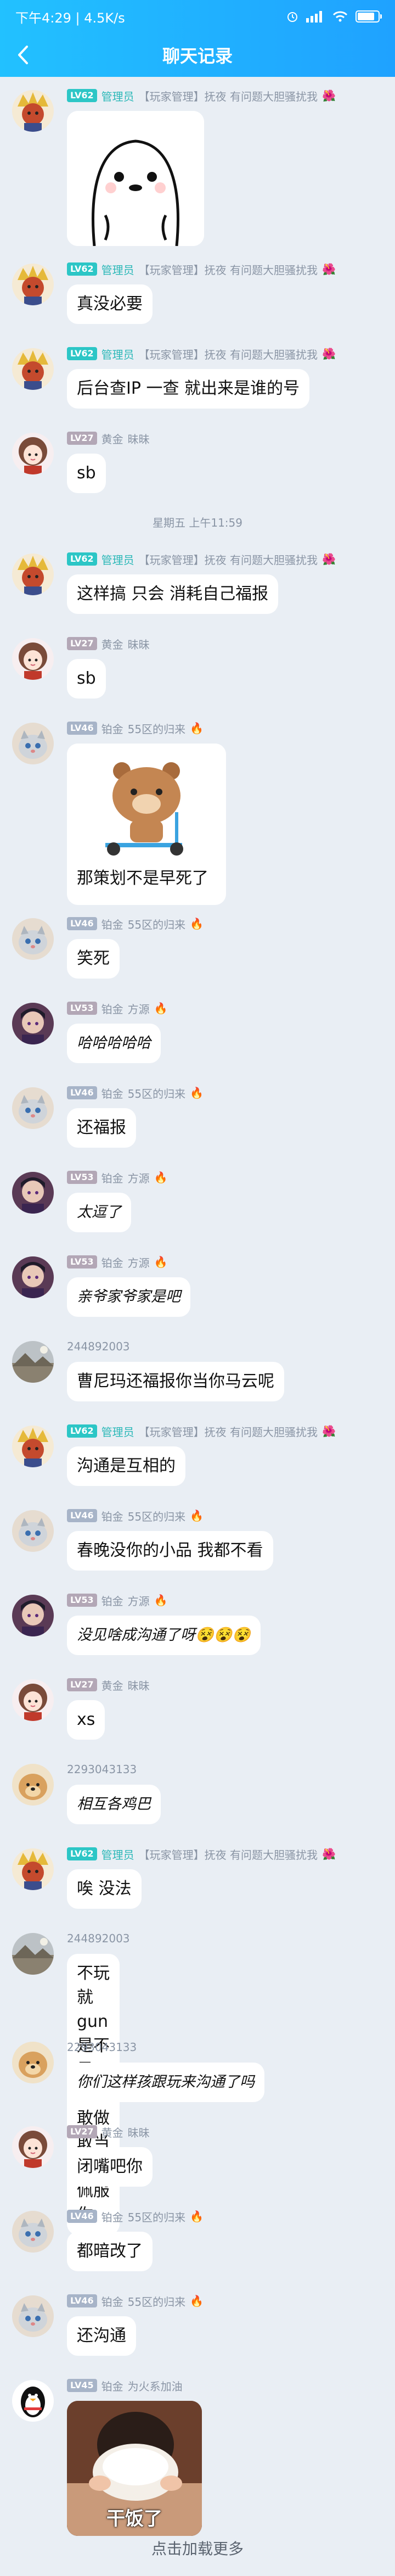 The height and width of the screenshot is (2576, 395). Describe the element at coordinates (102, 1128) in the screenshot. I see `message-bubble: 还福报` at that location.